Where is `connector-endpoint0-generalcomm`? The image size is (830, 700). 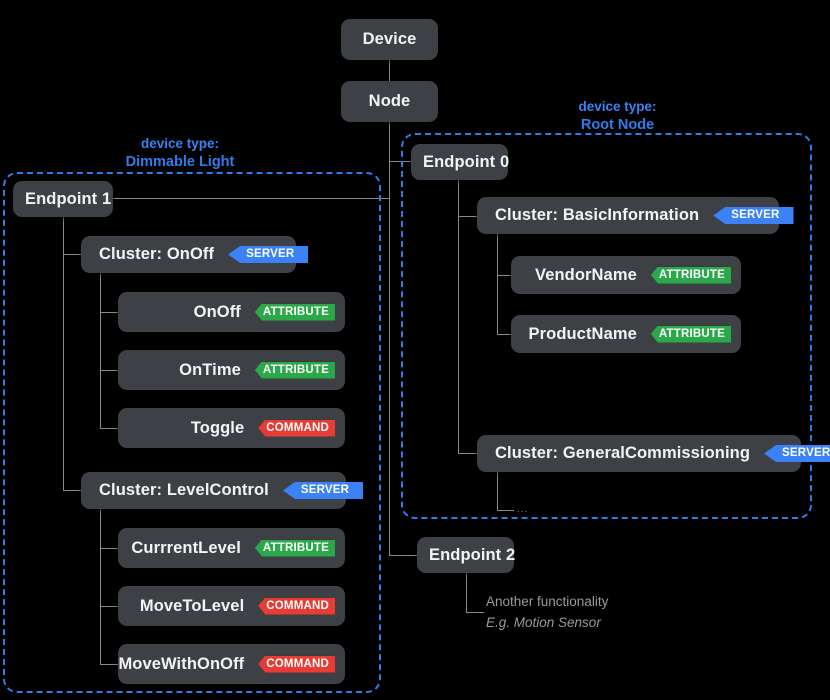 connector-endpoint0-generalcomm is located at coordinates (467, 453).